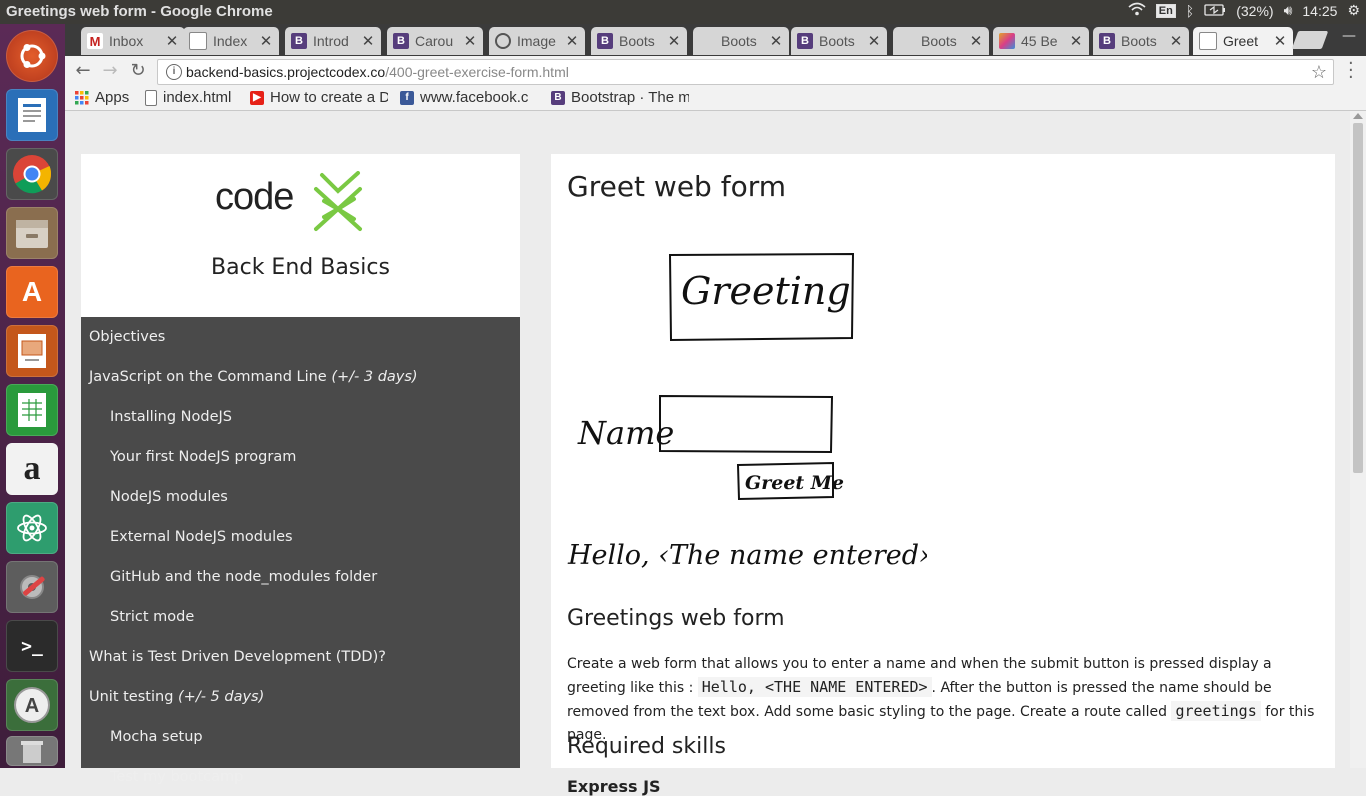  Describe the element at coordinates (435, 41) in the screenshot. I see `tab-carou: B Carou ✕` at that location.